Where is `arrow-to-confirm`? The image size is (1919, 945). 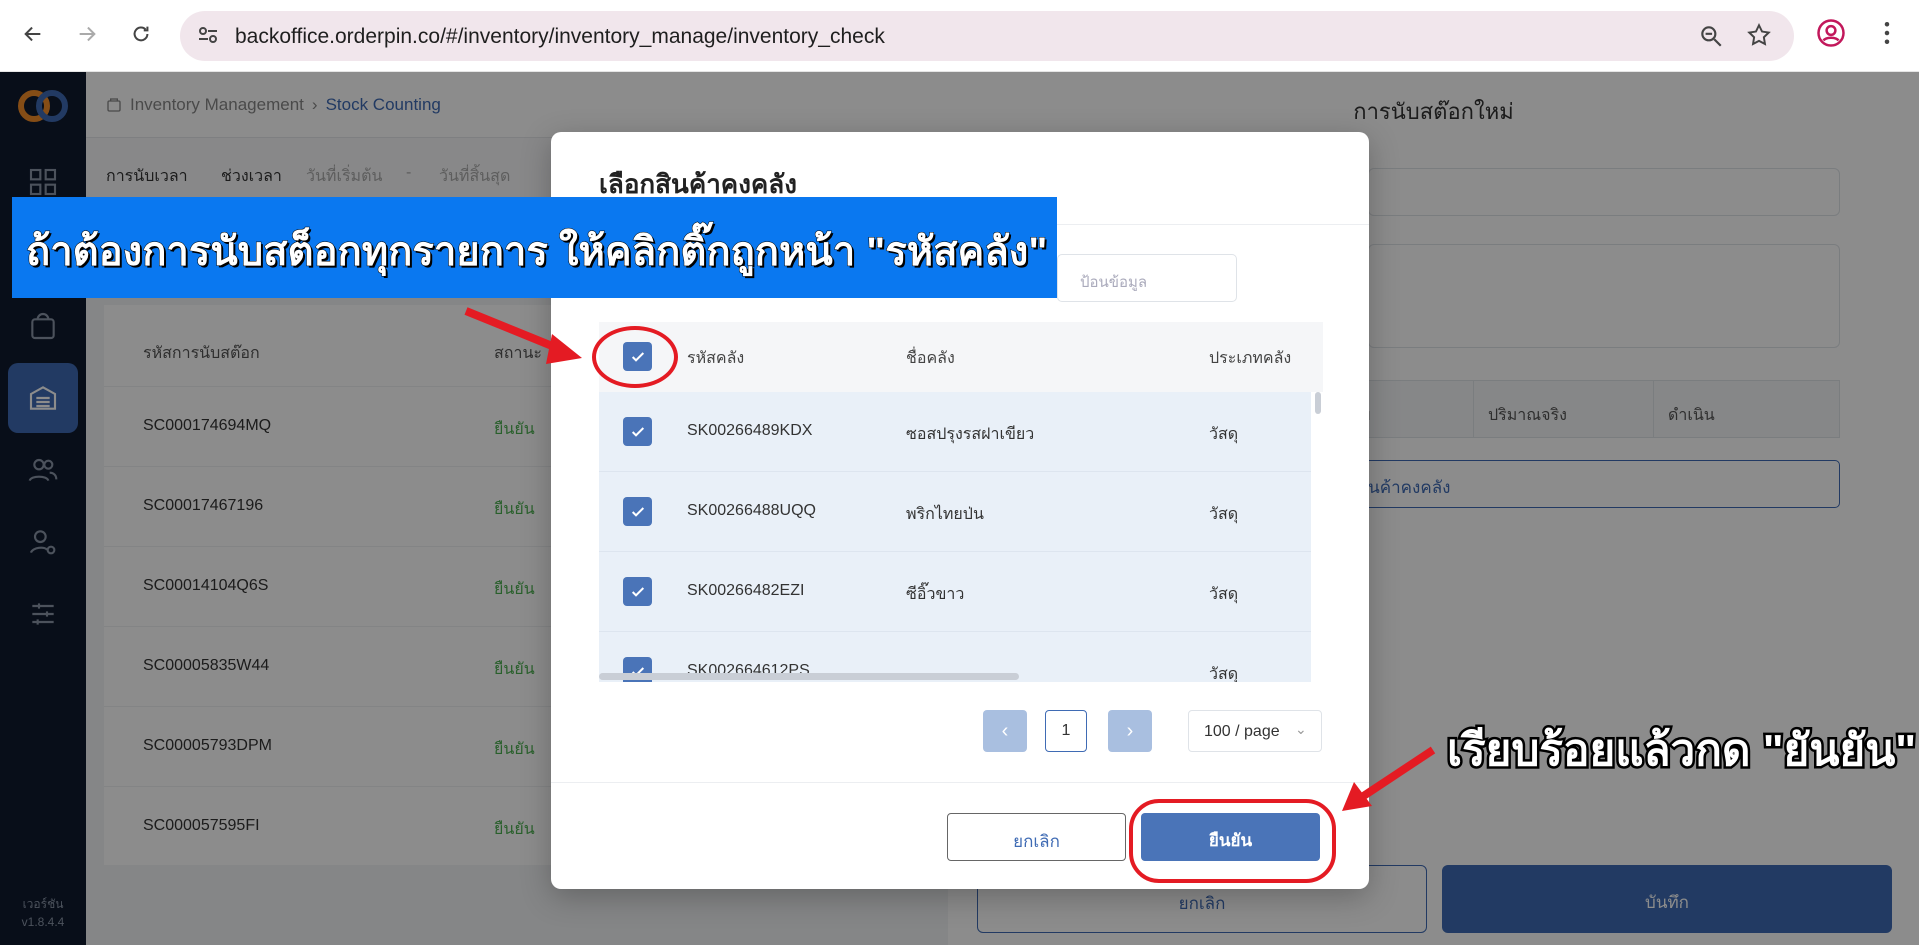
arrow-to-confirm is located at coordinates (1397, 773).